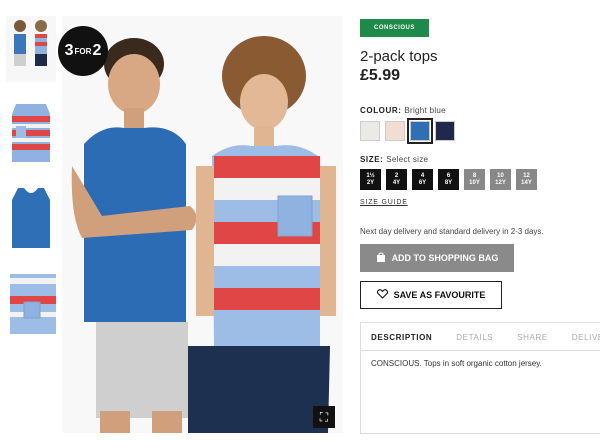 The image size is (600, 441). I want to click on thumbnail-list, so click(31, 184).